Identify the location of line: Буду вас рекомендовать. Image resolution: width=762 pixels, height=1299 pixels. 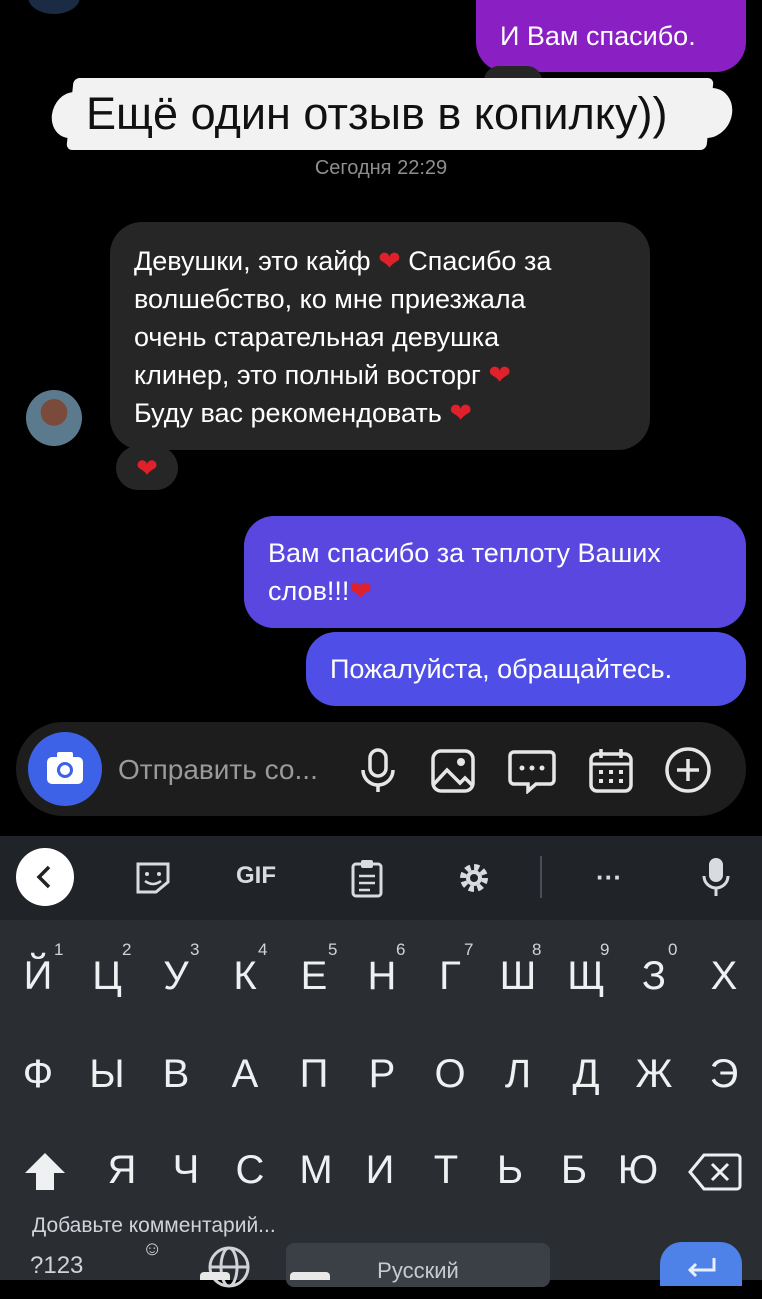
(288, 413).